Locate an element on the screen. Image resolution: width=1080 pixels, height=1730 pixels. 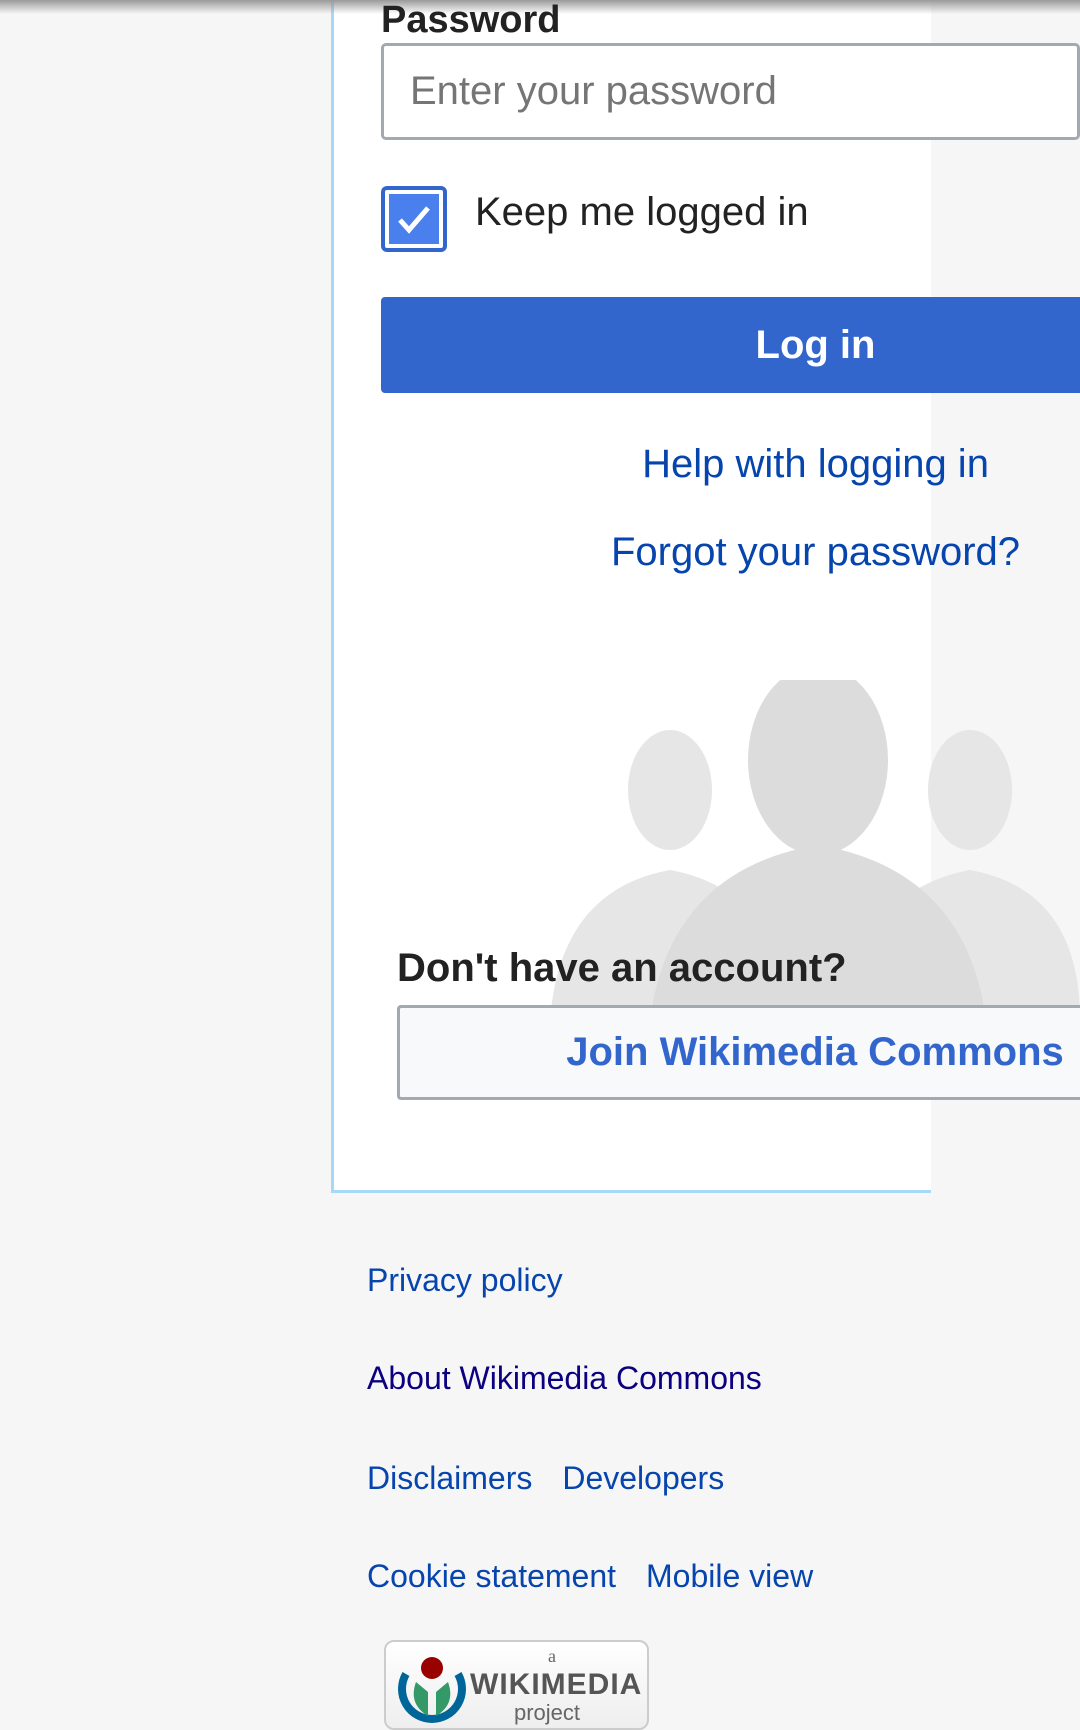
help-logging-in-link: Help with logging in is located at coordinates (730, 464).